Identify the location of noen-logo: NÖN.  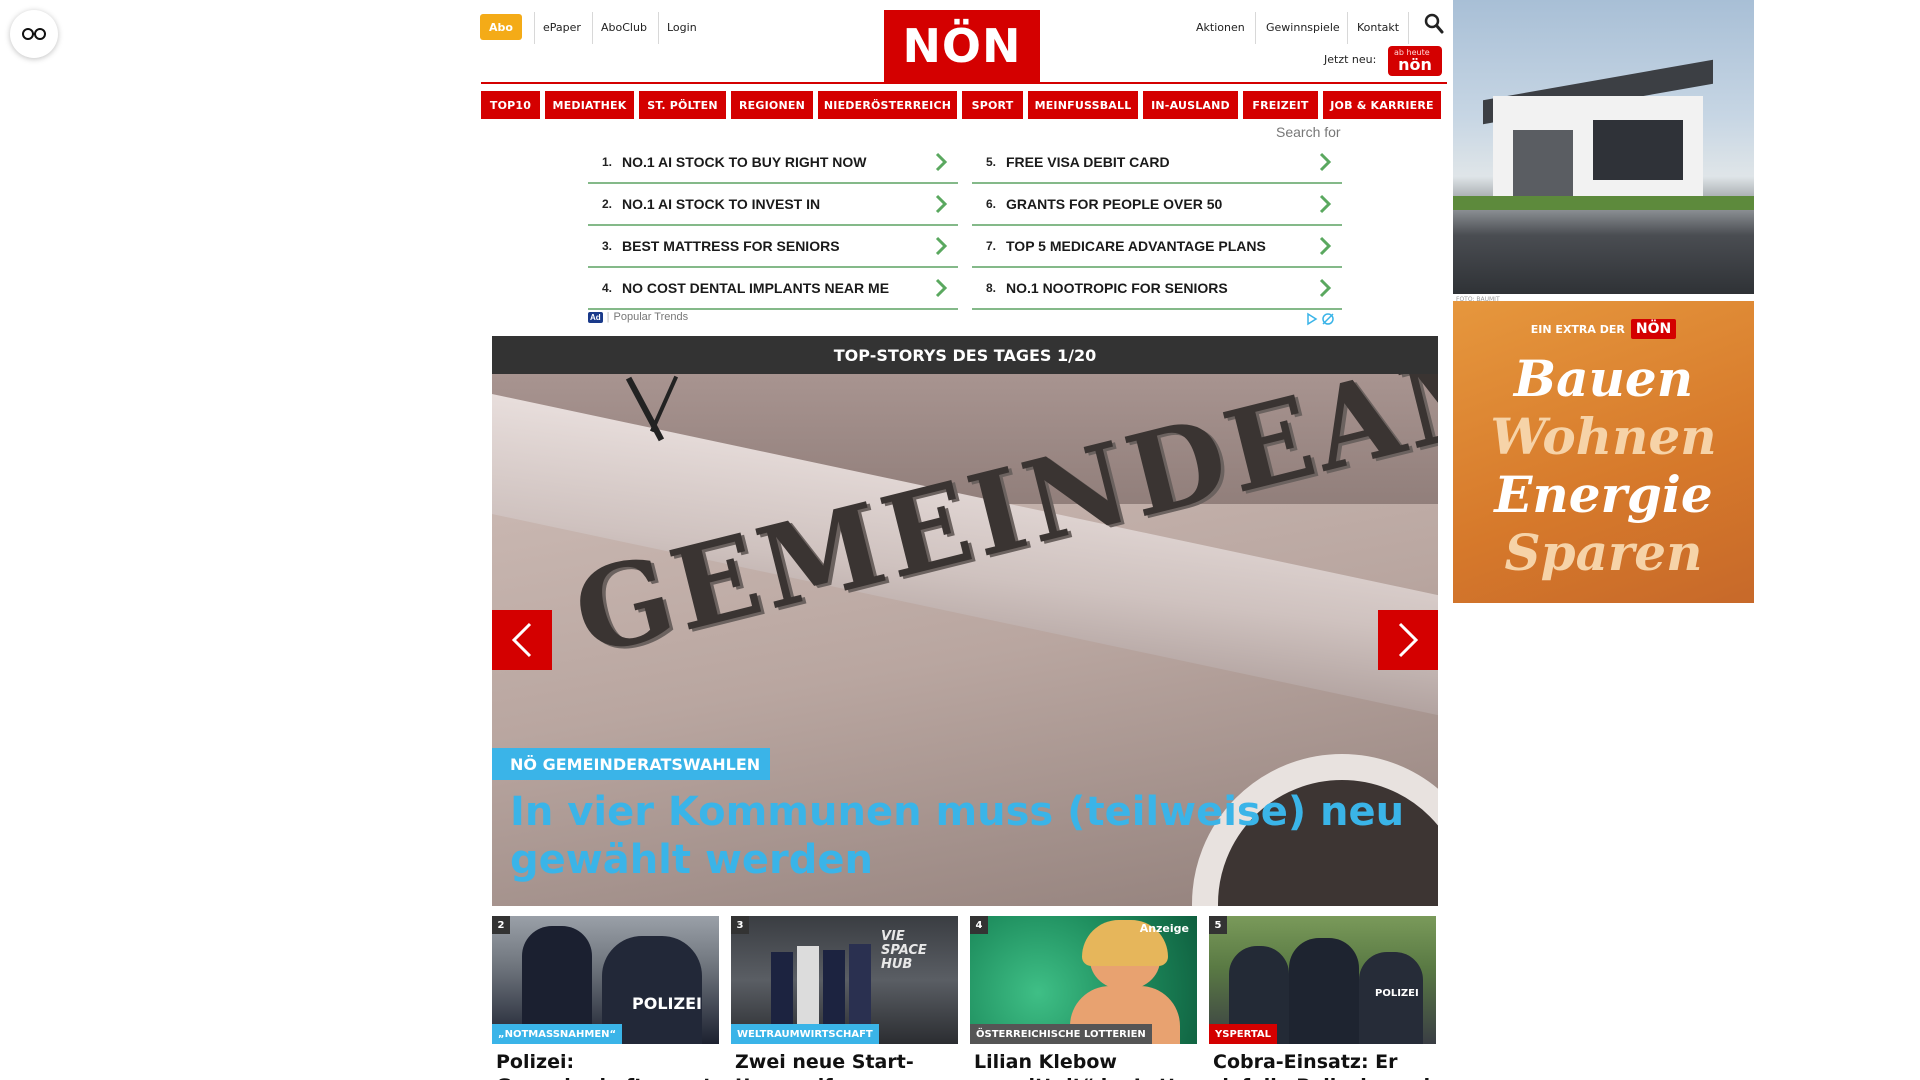
(962, 46).